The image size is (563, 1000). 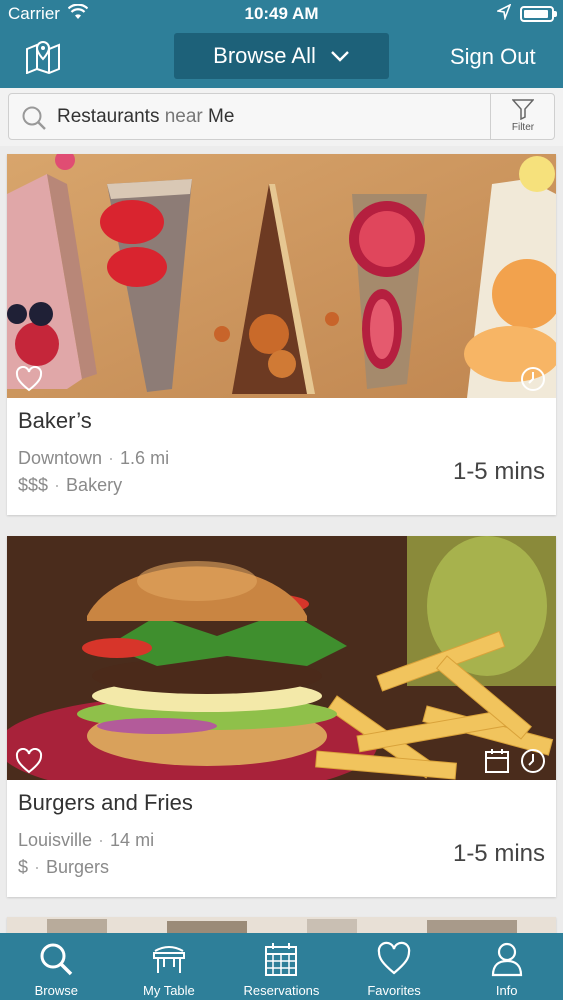 What do you see at coordinates (60, 458) in the screenshot?
I see `restaurant-area: Downtown` at bounding box center [60, 458].